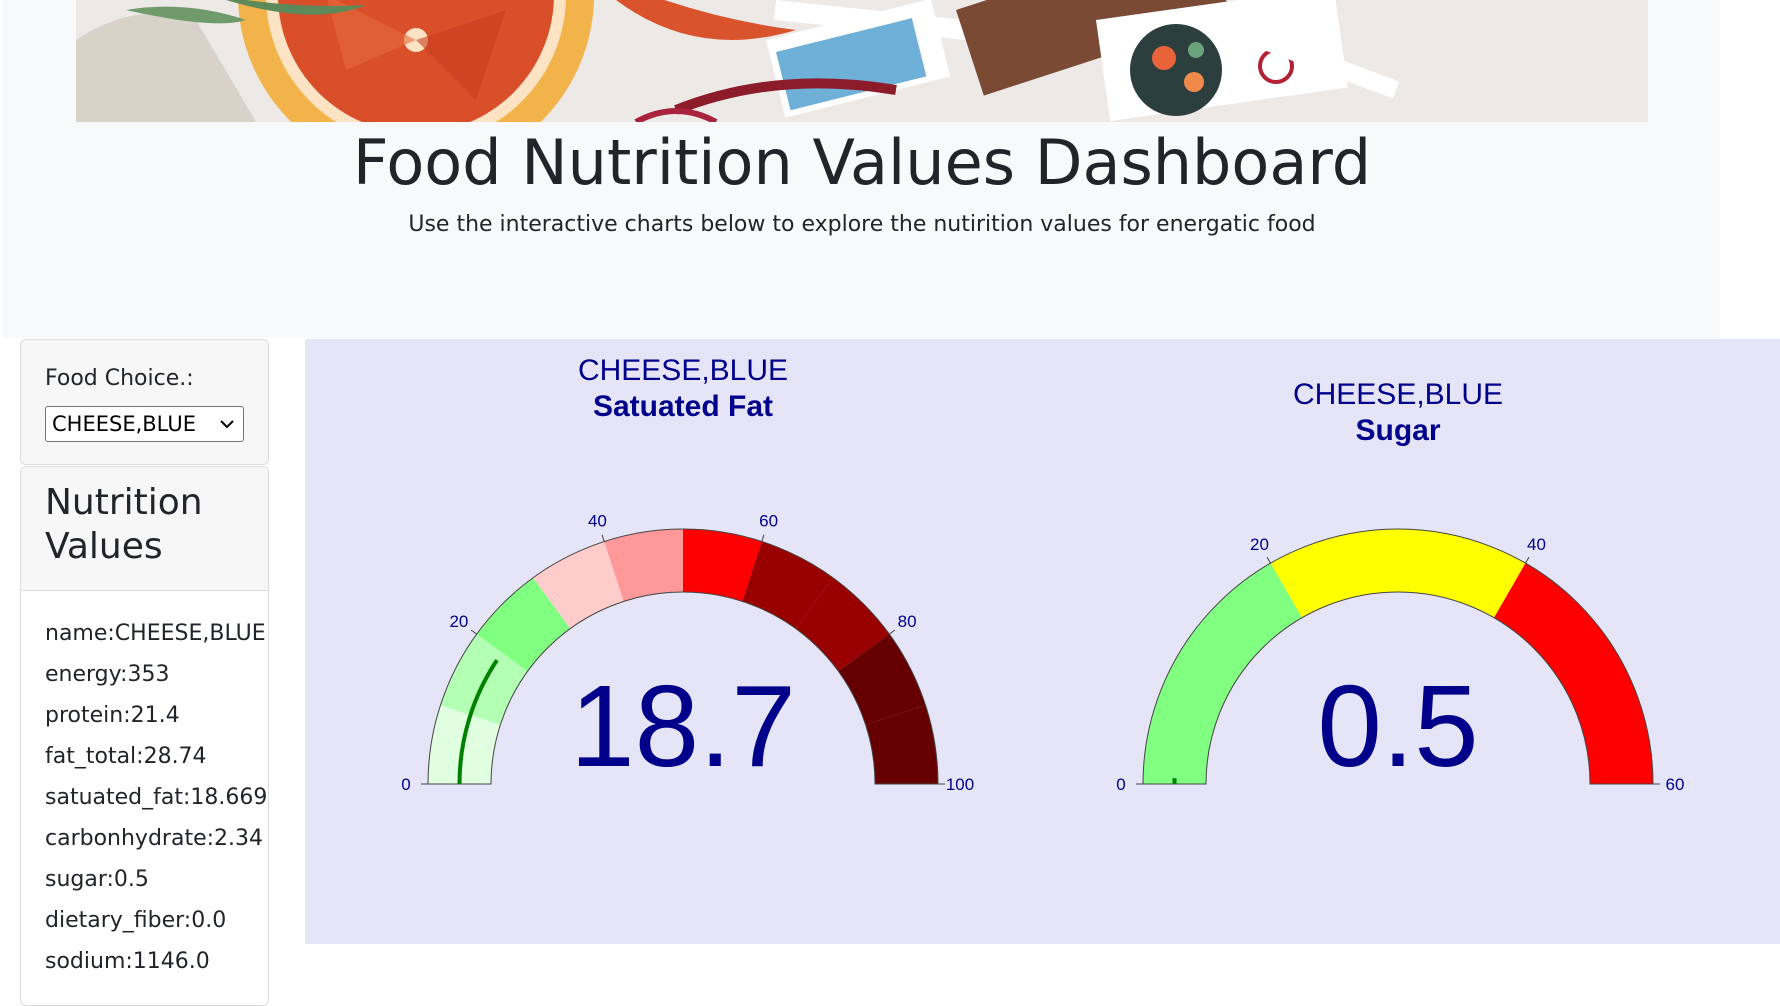 This screenshot has height=1006, width=1780. I want to click on nutrition-item: satuated_fat:18.669, so click(156, 797).